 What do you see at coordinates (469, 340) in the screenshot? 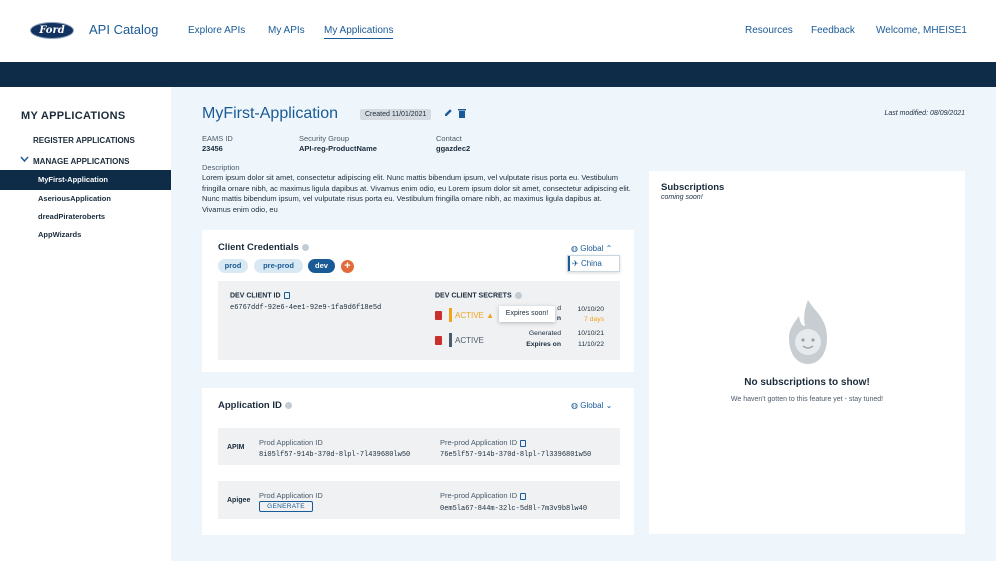
I see `secret2-status: ACTIVE` at bounding box center [469, 340].